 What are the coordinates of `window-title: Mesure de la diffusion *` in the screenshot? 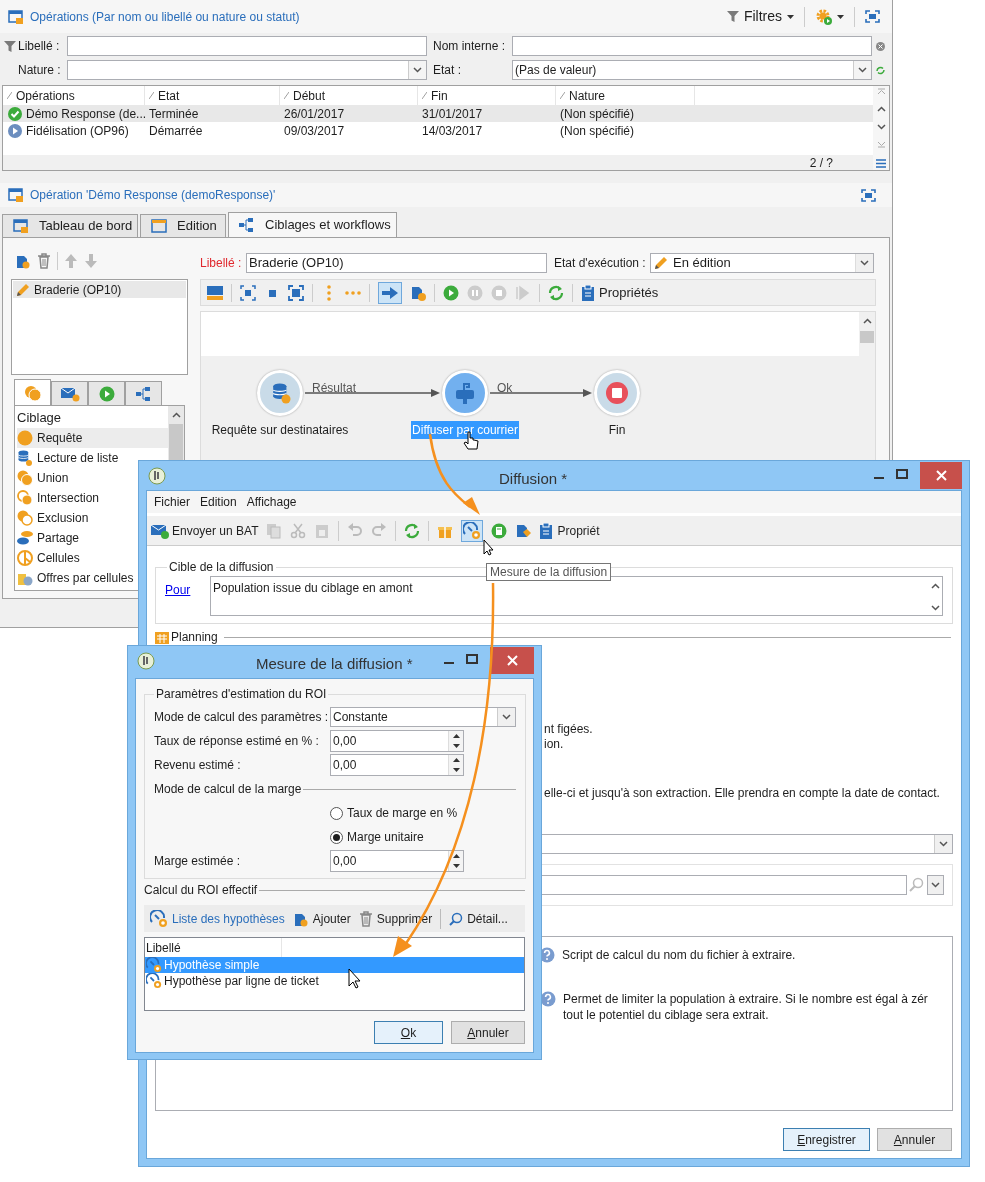 It's located at (334, 664).